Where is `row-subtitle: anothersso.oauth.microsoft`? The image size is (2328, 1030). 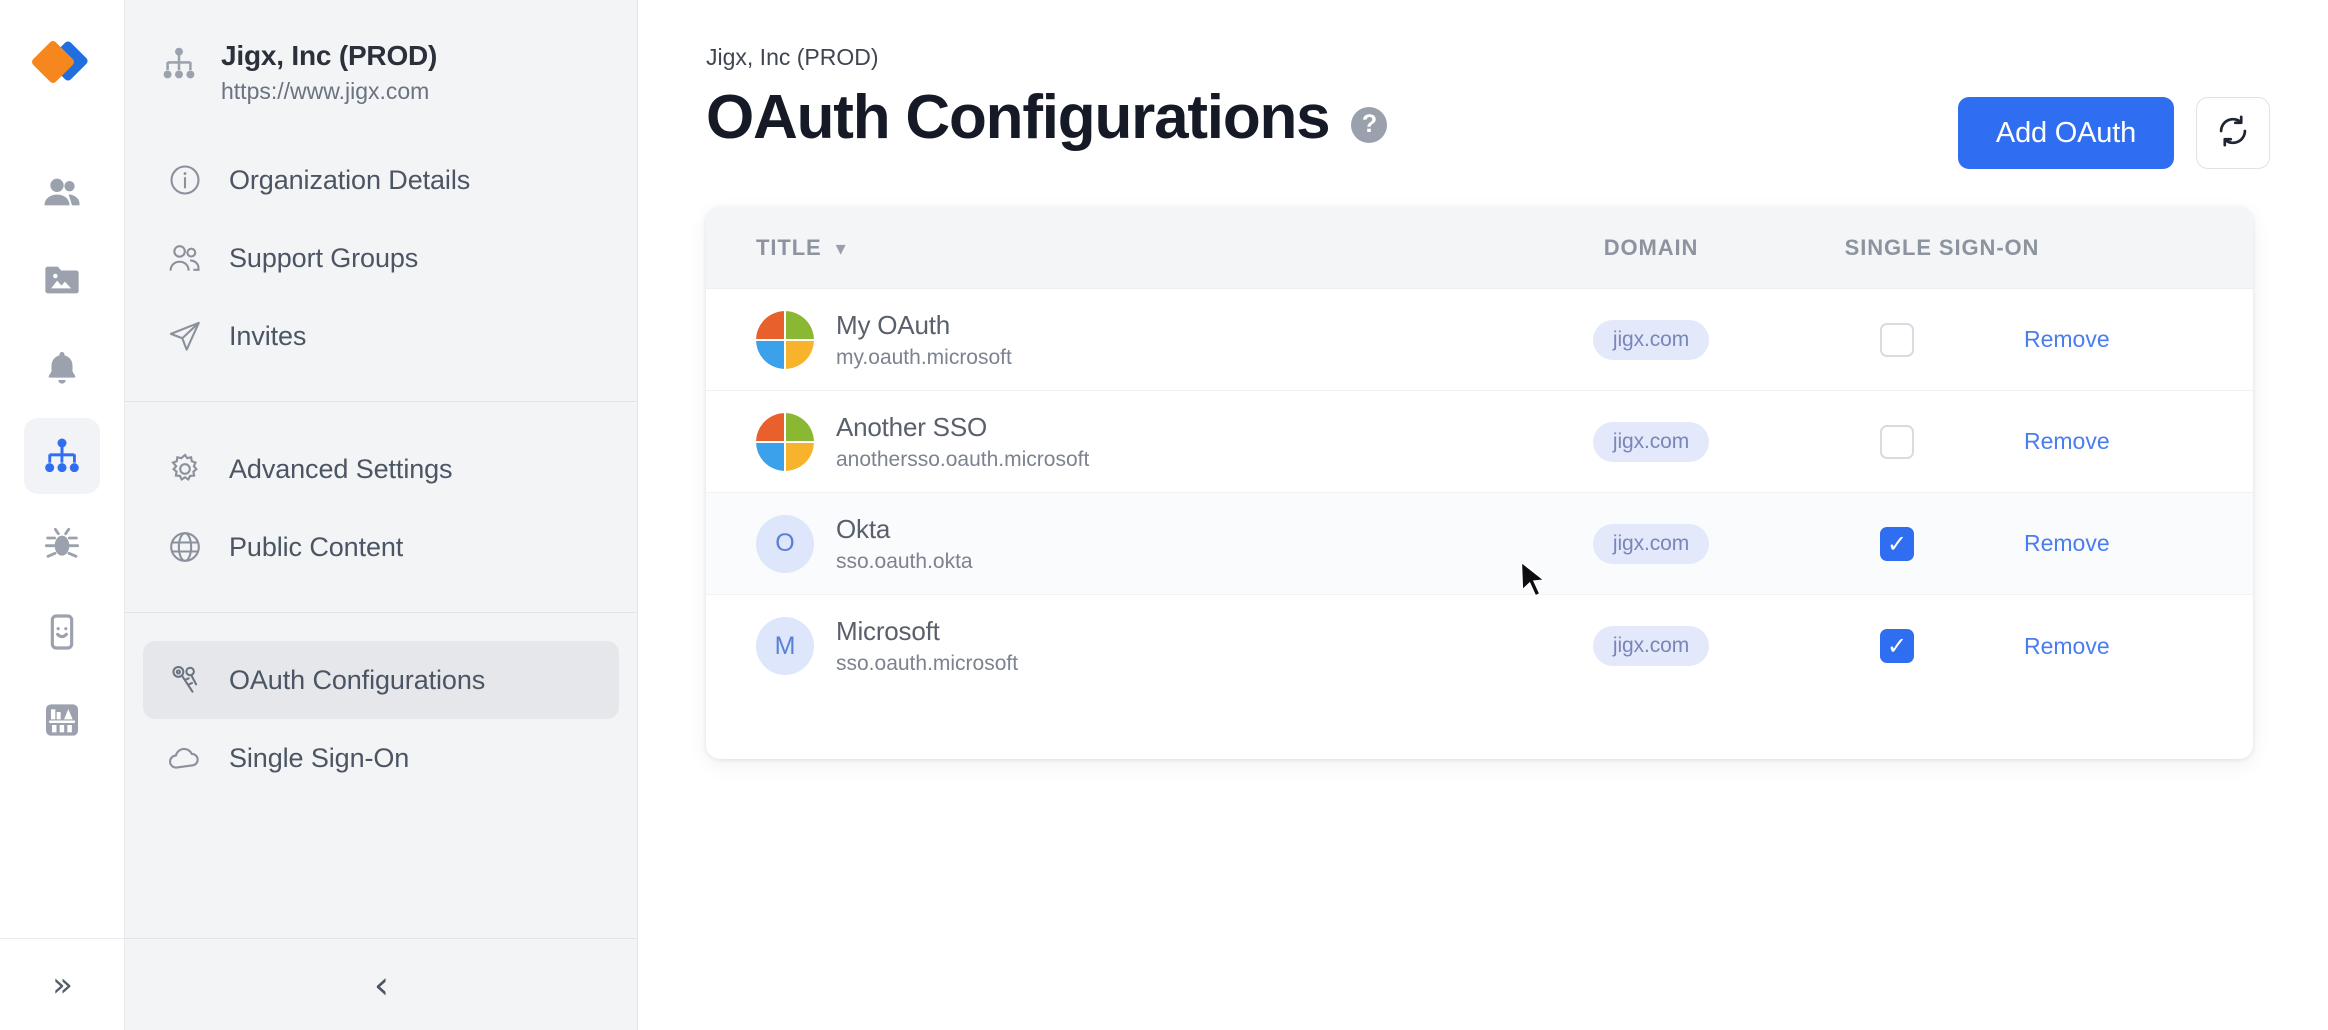 row-subtitle: anothersso.oauth.microsoft is located at coordinates (963, 459).